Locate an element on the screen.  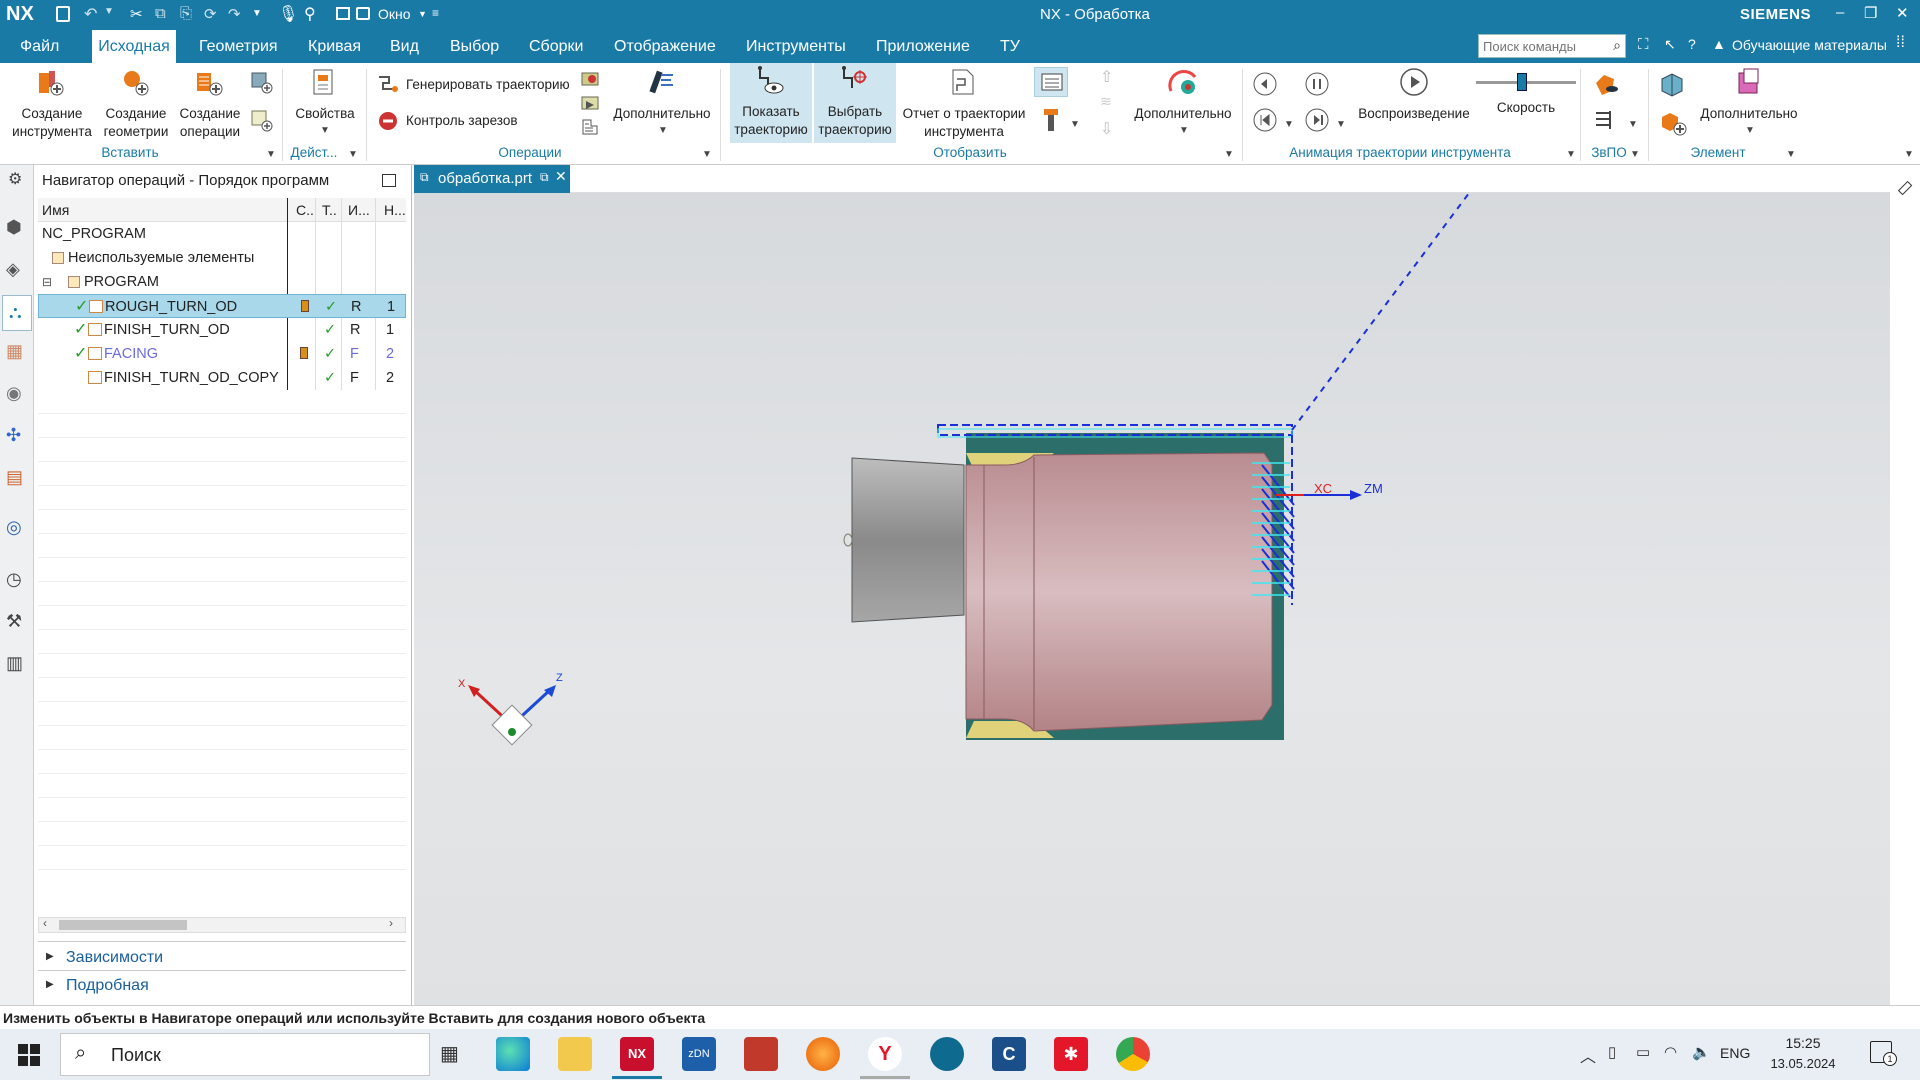
paste-icon: ⎘ is located at coordinates (186, 13).